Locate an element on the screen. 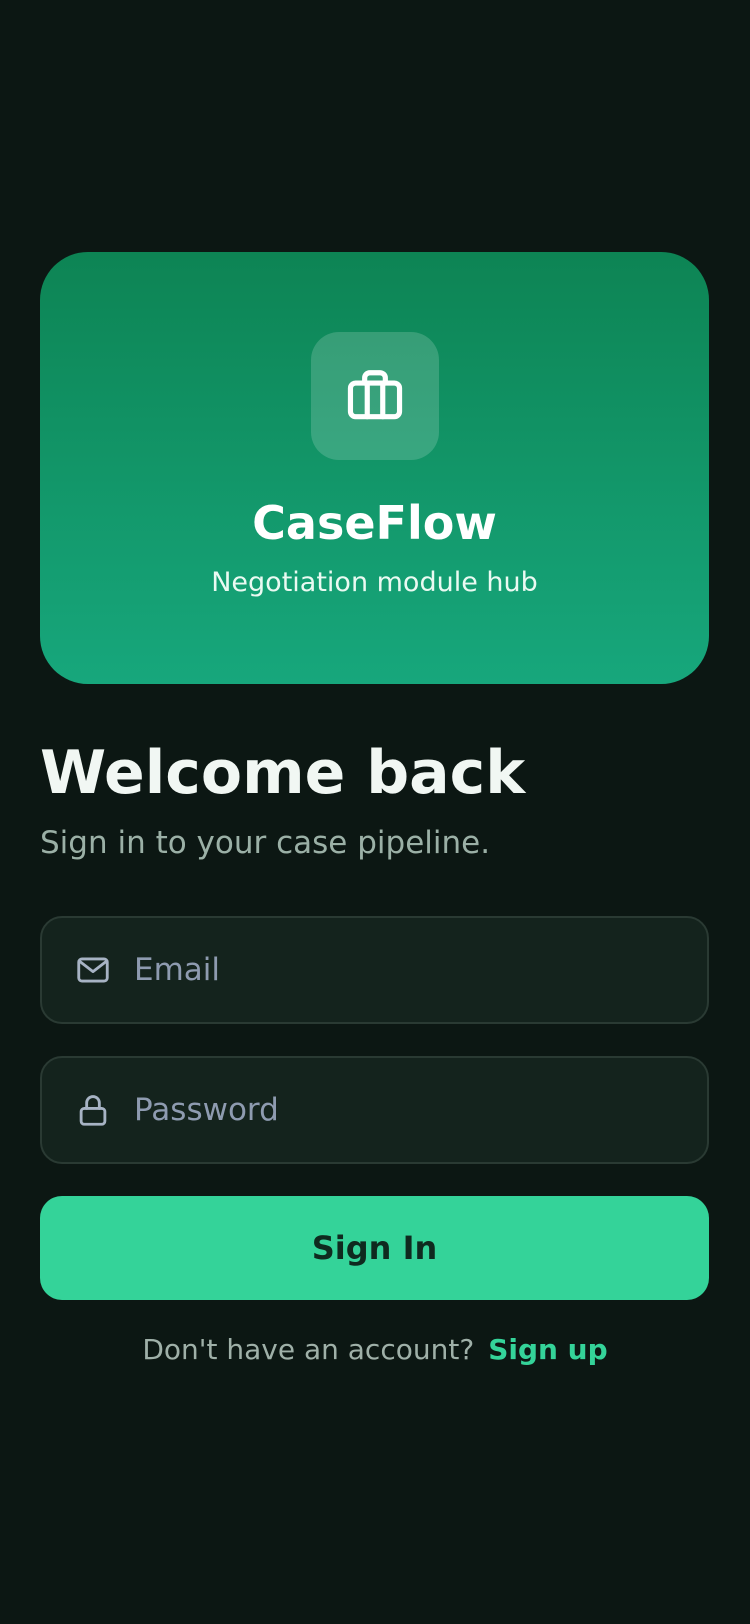 The width and height of the screenshot is (750, 1624). signup-row: Don't have an account? Sign up is located at coordinates (375, 1350).